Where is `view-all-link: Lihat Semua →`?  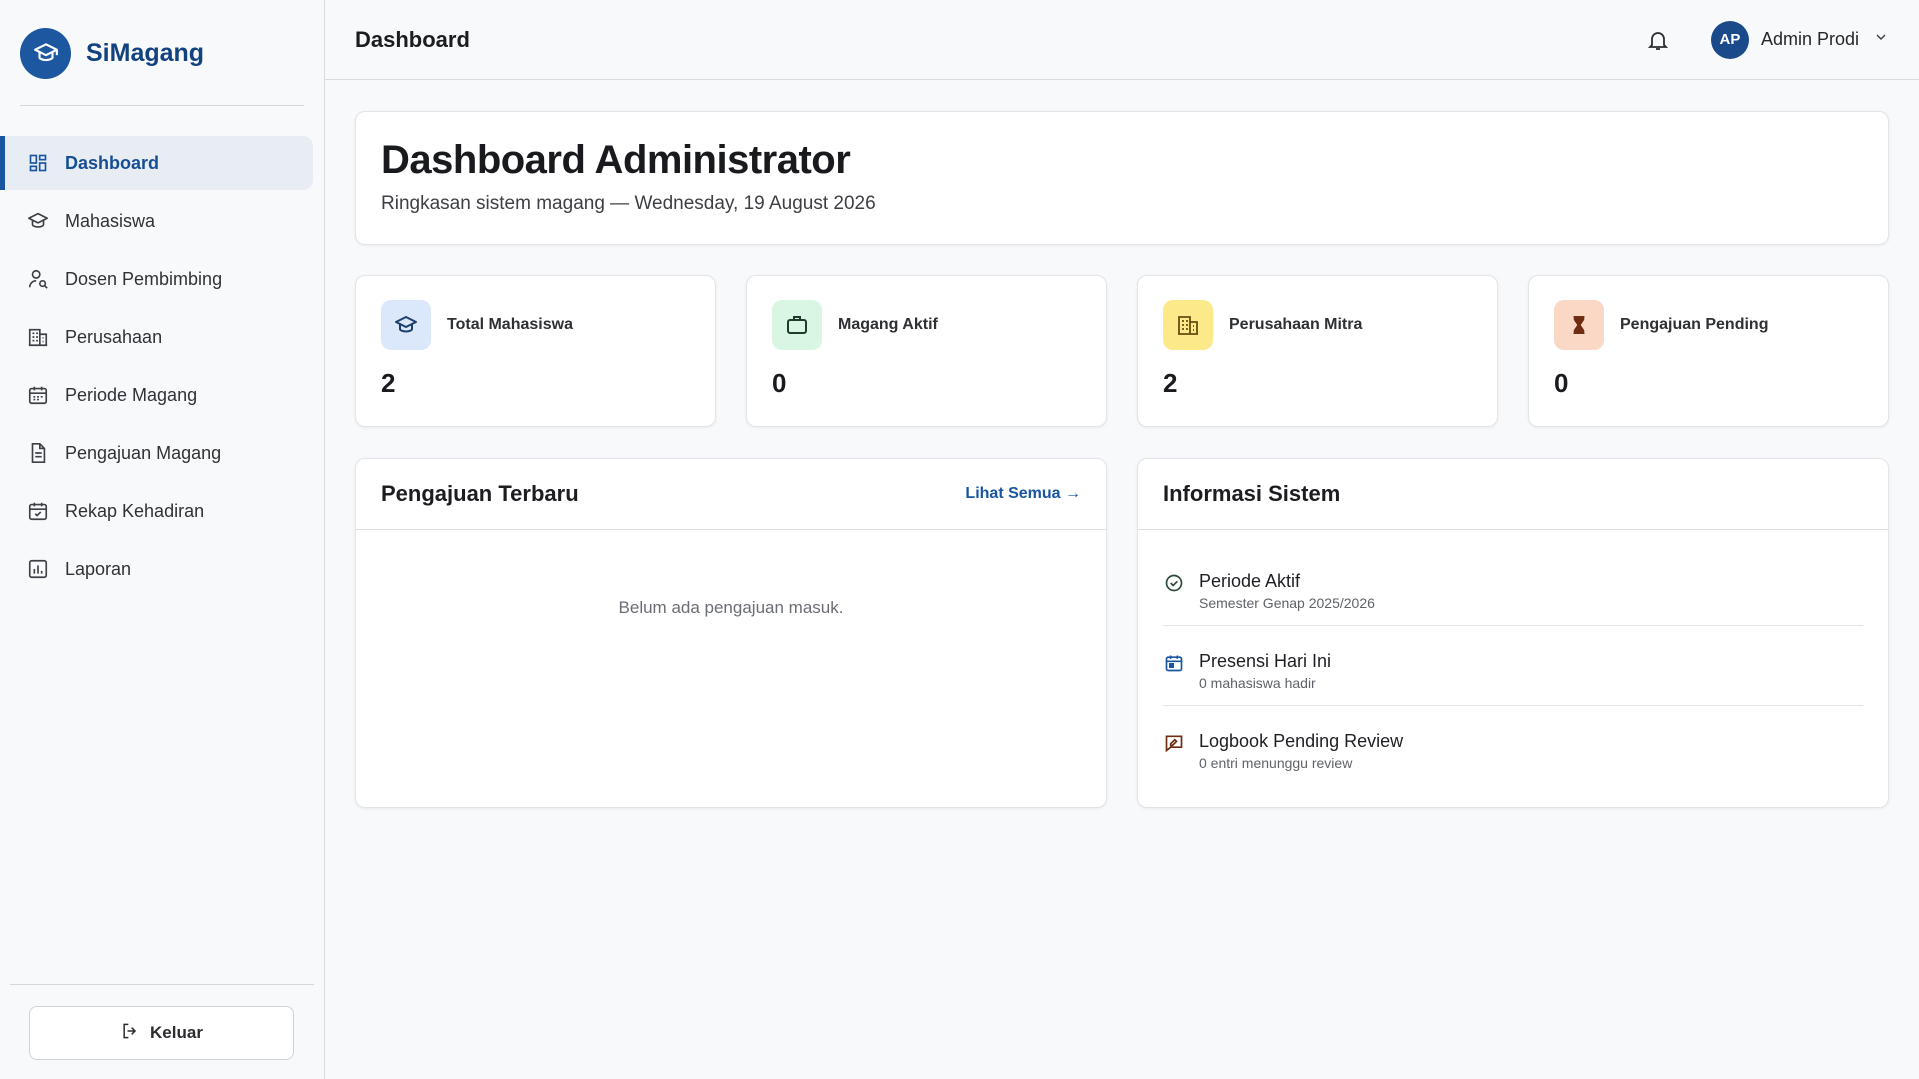
view-all-link: Lihat Semua → is located at coordinates (1023, 494).